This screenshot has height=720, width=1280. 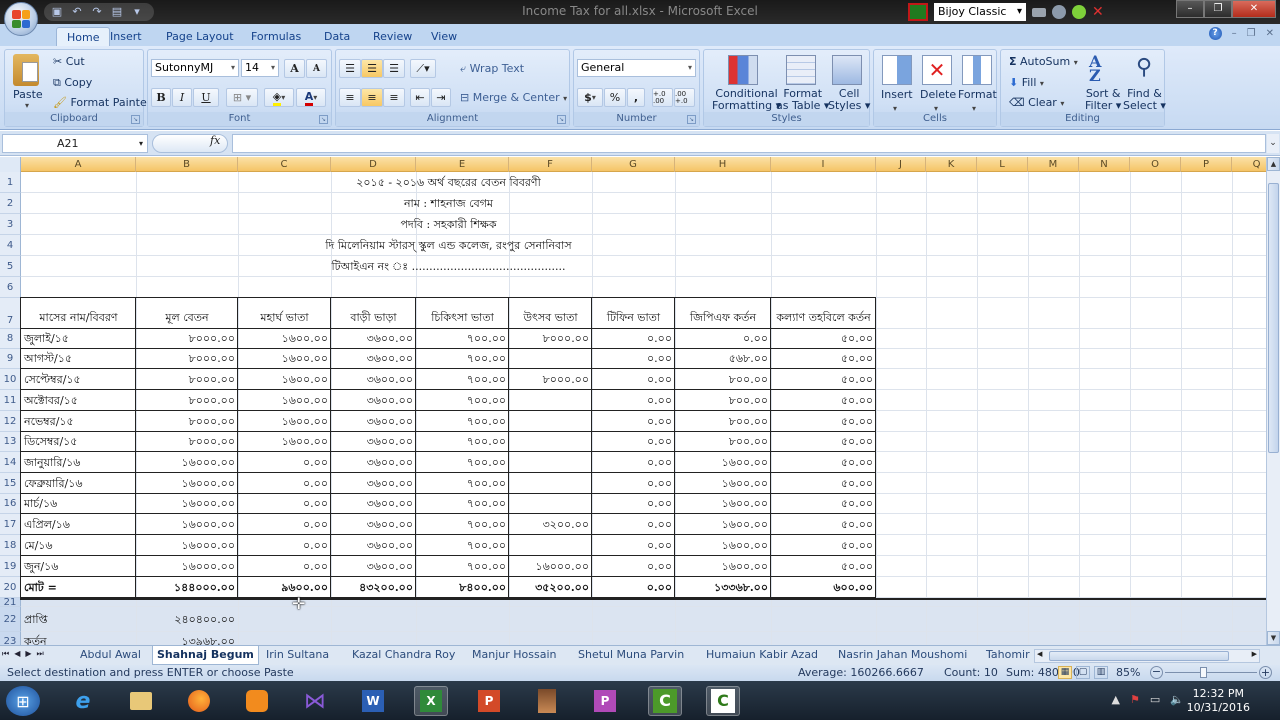 I want to click on select-all-button, so click(x=10, y=164).